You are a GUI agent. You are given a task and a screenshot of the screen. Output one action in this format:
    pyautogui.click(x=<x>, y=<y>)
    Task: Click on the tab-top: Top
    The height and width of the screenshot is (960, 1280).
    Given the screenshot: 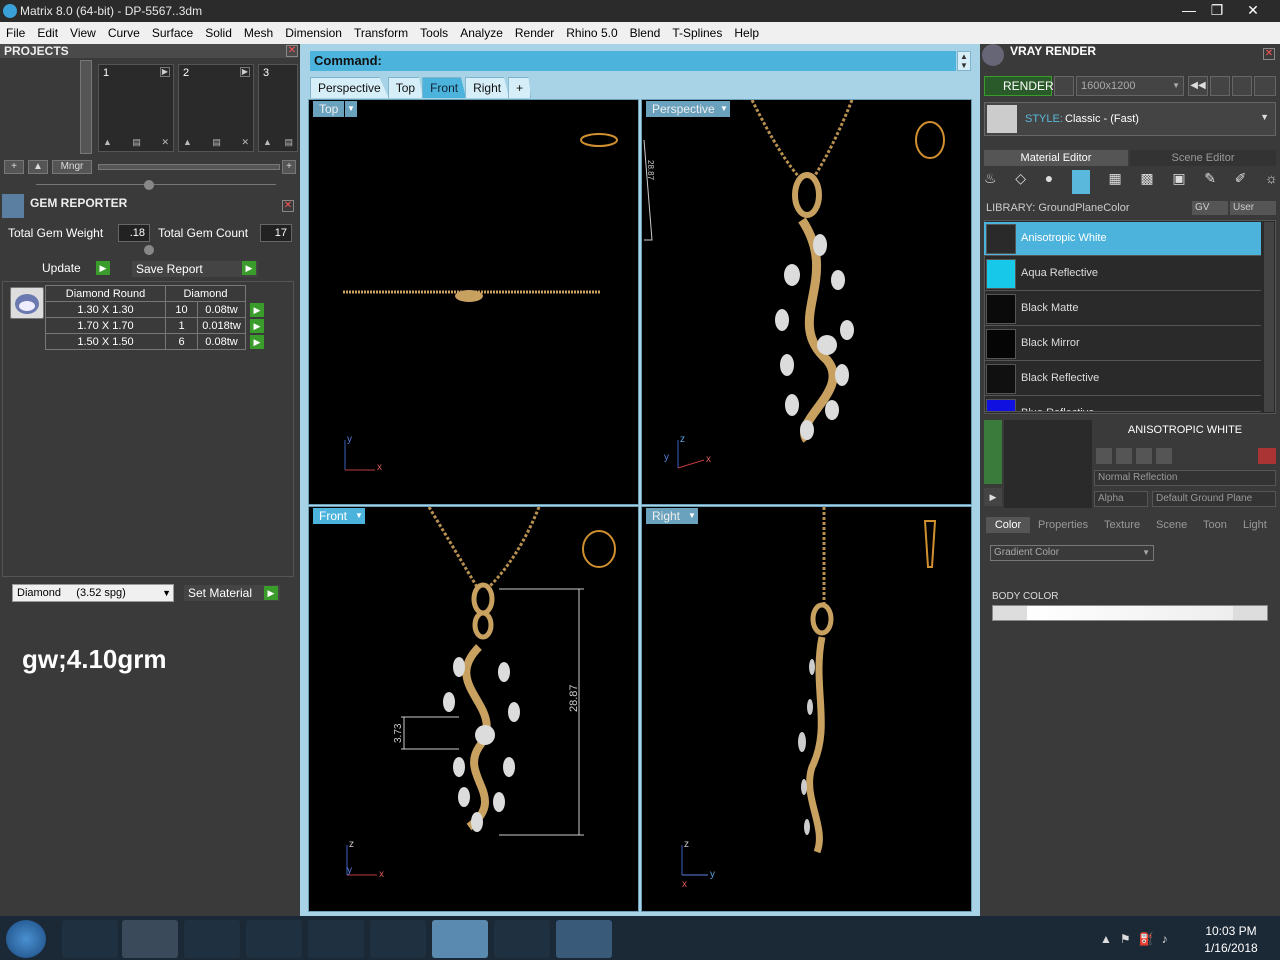 What is the action you would take?
    pyautogui.click(x=405, y=87)
    